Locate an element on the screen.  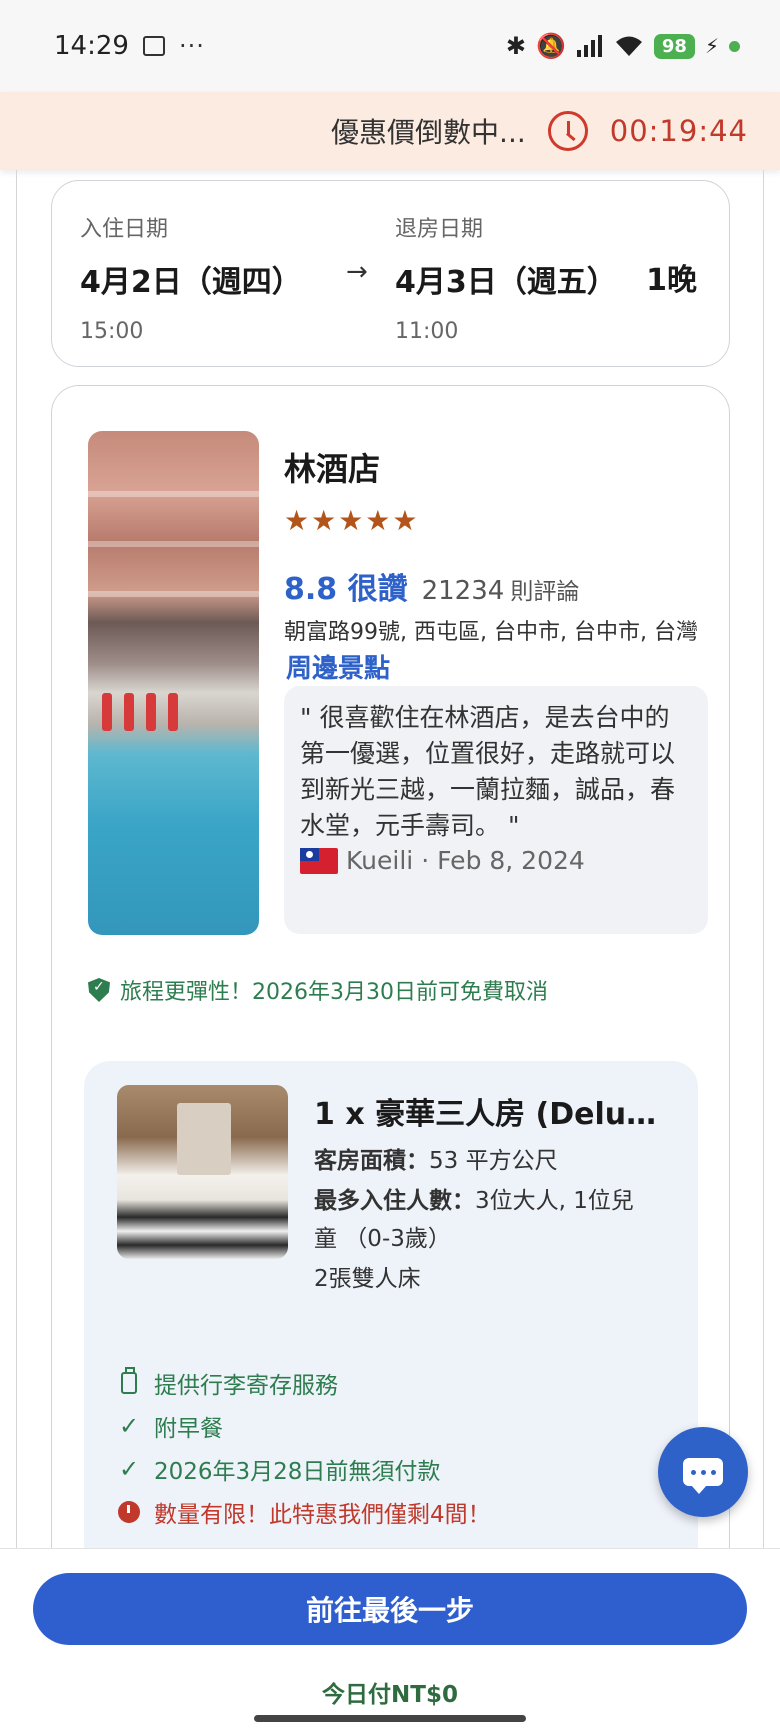
feature-luggage: 提供行李寄存服務 is located at coordinates (303, 1382).